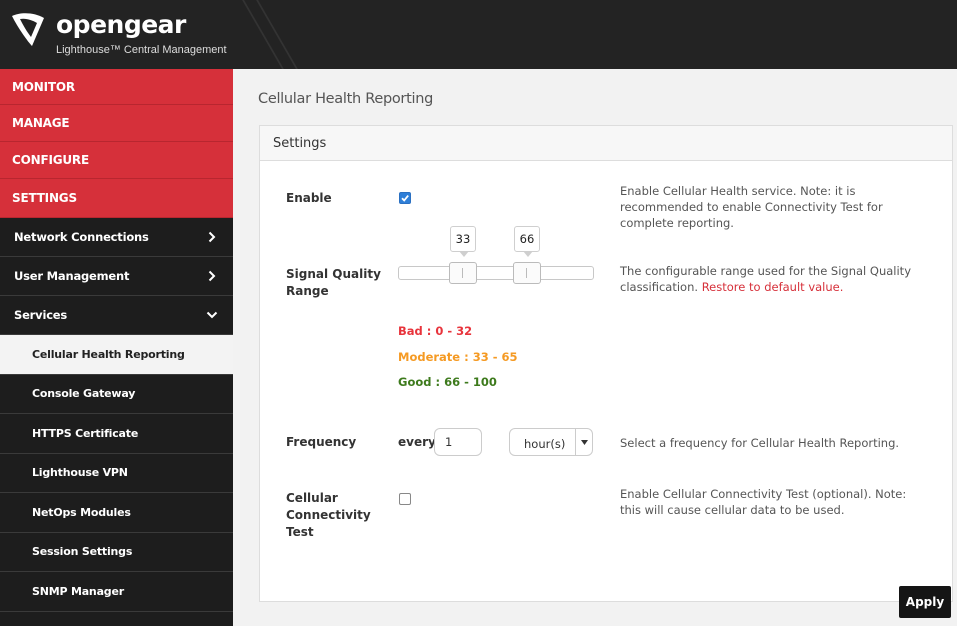 This screenshot has height=626, width=957. Describe the element at coordinates (72, 276) in the screenshot. I see `nav-user-management-label: User Management` at that location.